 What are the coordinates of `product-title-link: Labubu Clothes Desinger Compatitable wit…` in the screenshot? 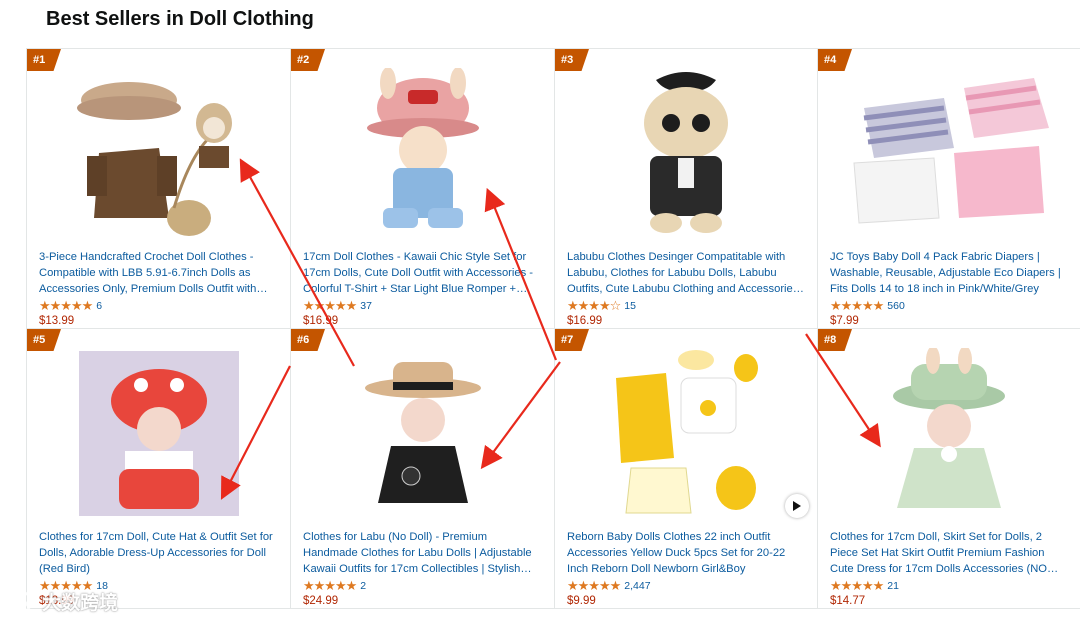 It's located at (687, 273).